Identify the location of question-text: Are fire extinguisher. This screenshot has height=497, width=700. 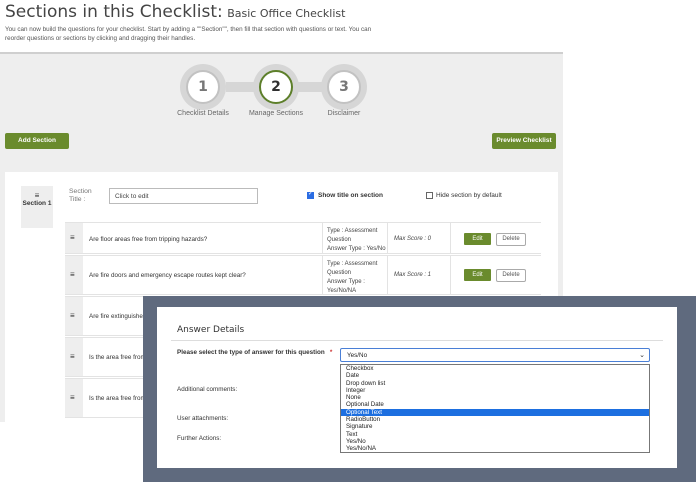
(117, 316).